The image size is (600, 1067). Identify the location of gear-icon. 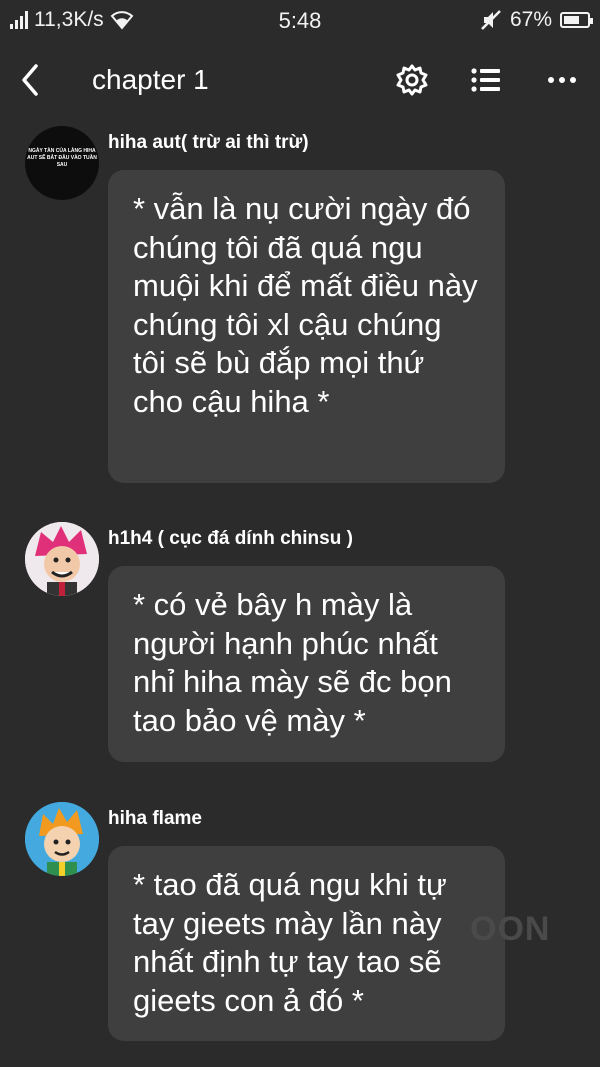
(412, 80).